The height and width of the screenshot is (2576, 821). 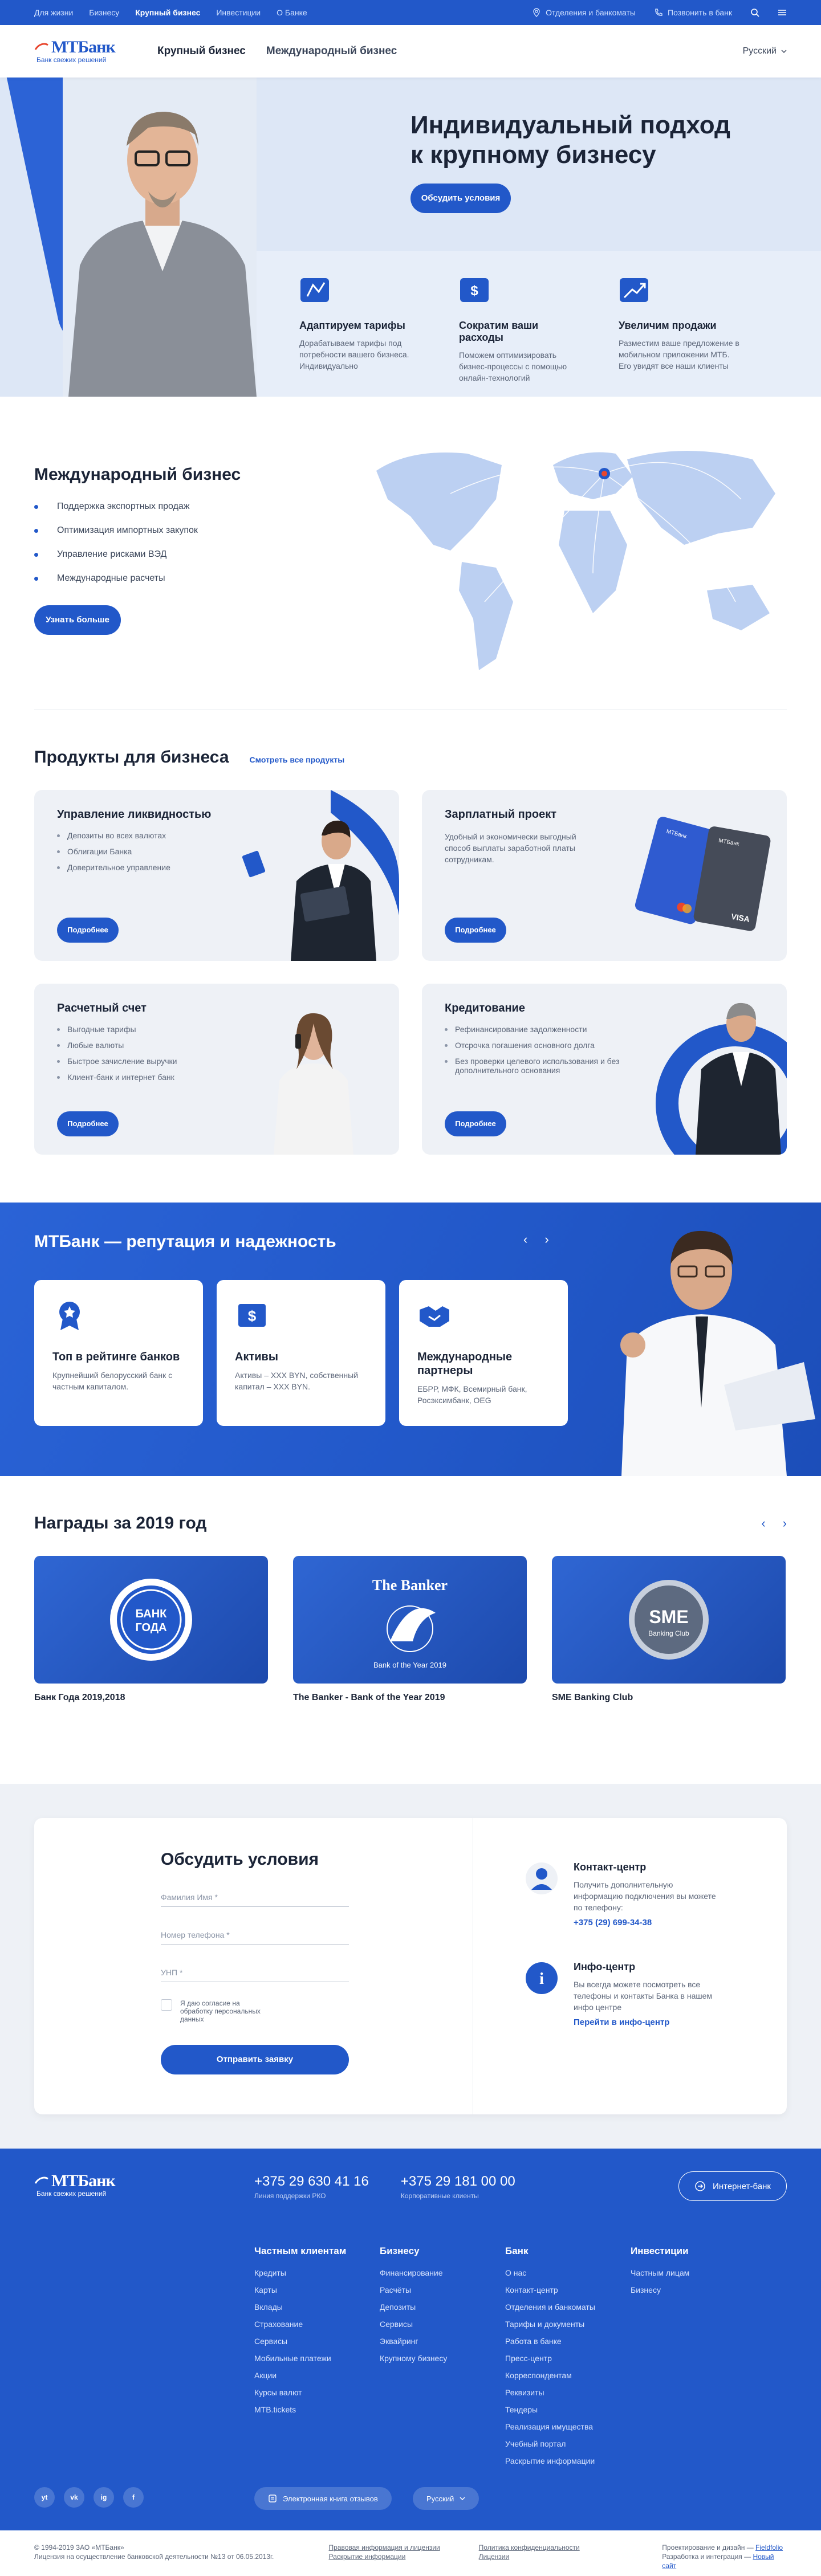 I want to click on discuss-terms-button: Обсудить условия, so click(x=460, y=199).